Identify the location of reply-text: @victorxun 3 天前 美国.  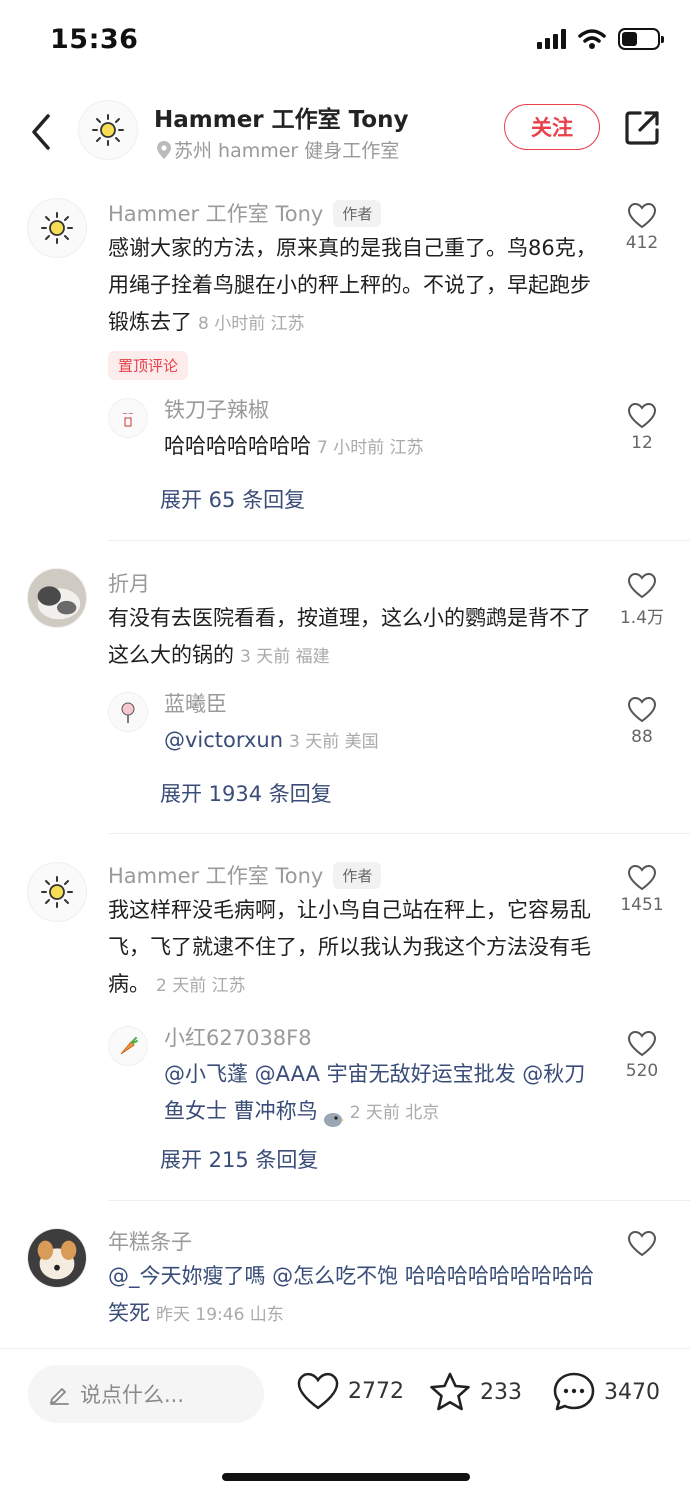
(379, 741).